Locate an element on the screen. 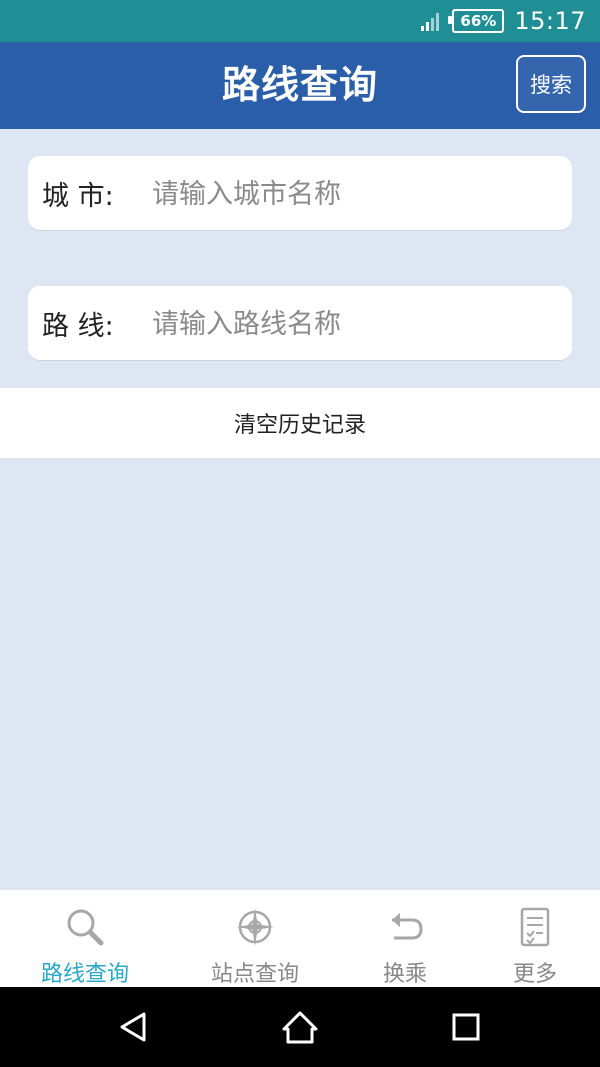 Image resolution: width=600 pixels, height=1067 pixels. bottom-tab-bar: 路线查询 站点查询 换乘 更多 is located at coordinates (300, 938).